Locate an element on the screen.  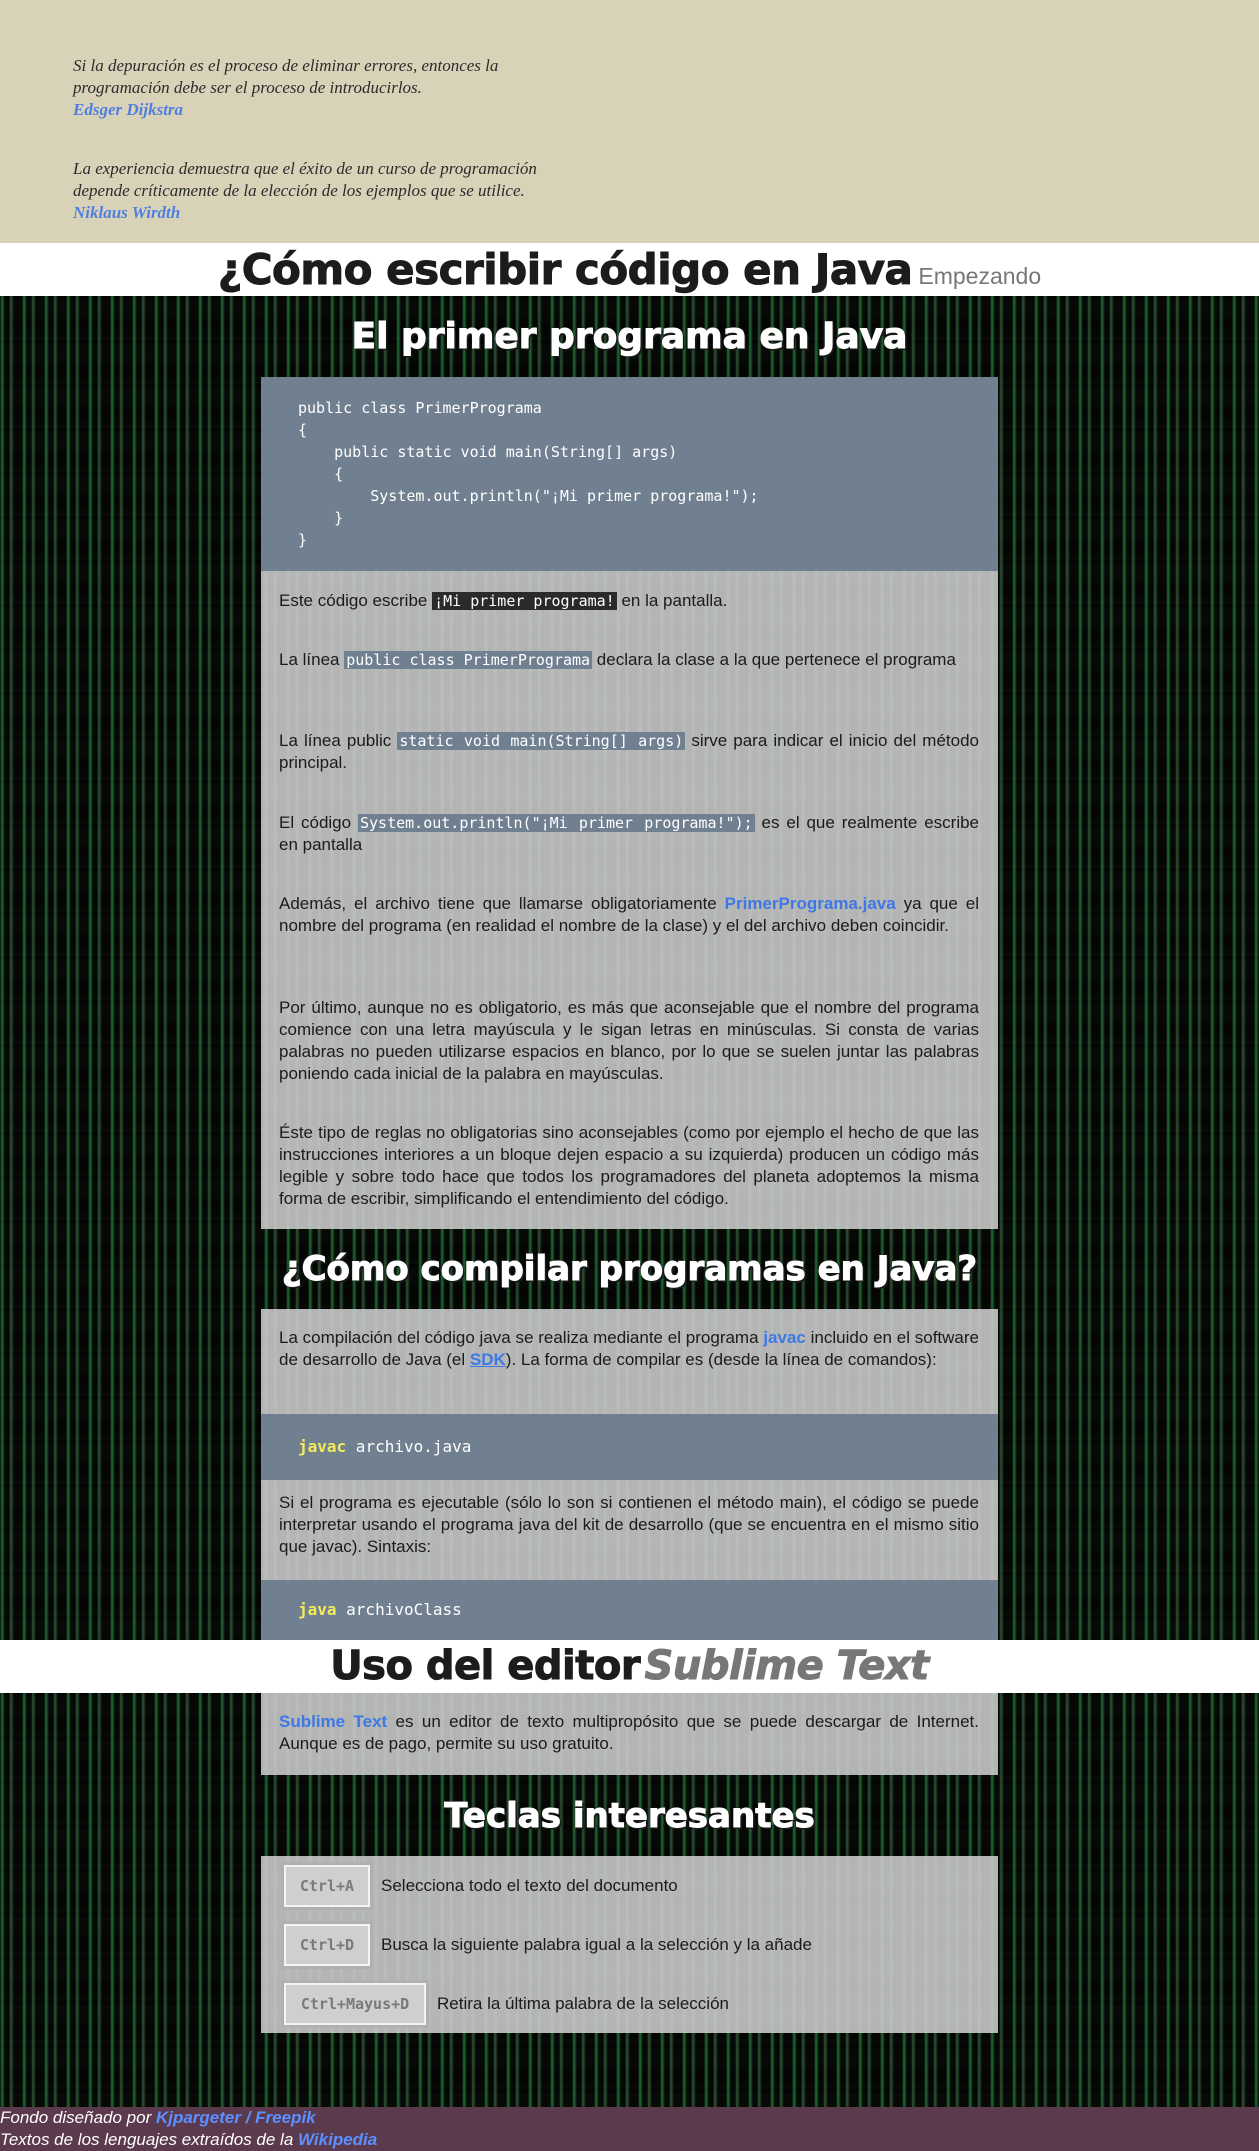
sublime-title: Uso del editor is located at coordinates (485, 1666).